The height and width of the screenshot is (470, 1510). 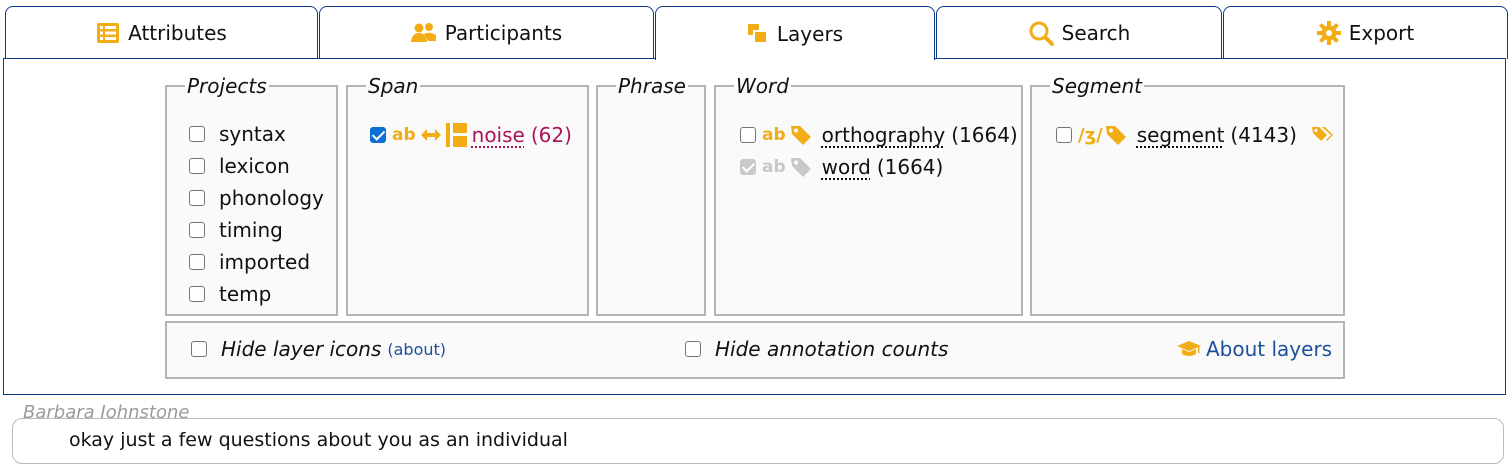 I want to click on tab-label: Search, so click(x=1096, y=33).